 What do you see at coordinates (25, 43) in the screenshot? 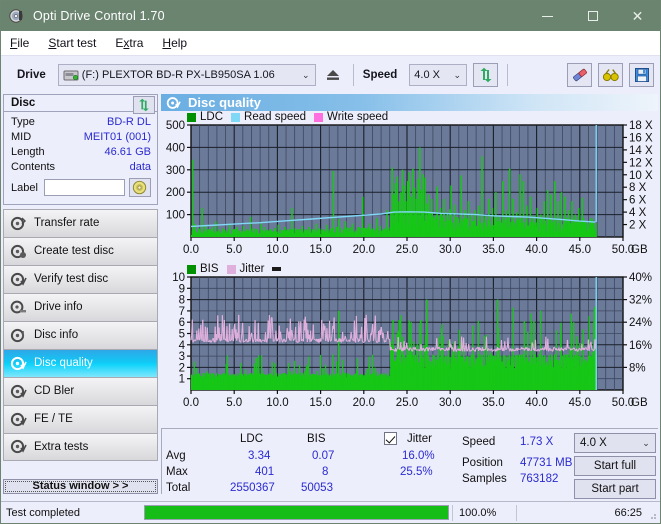
I see `menu-item-file: File` at bounding box center [25, 43].